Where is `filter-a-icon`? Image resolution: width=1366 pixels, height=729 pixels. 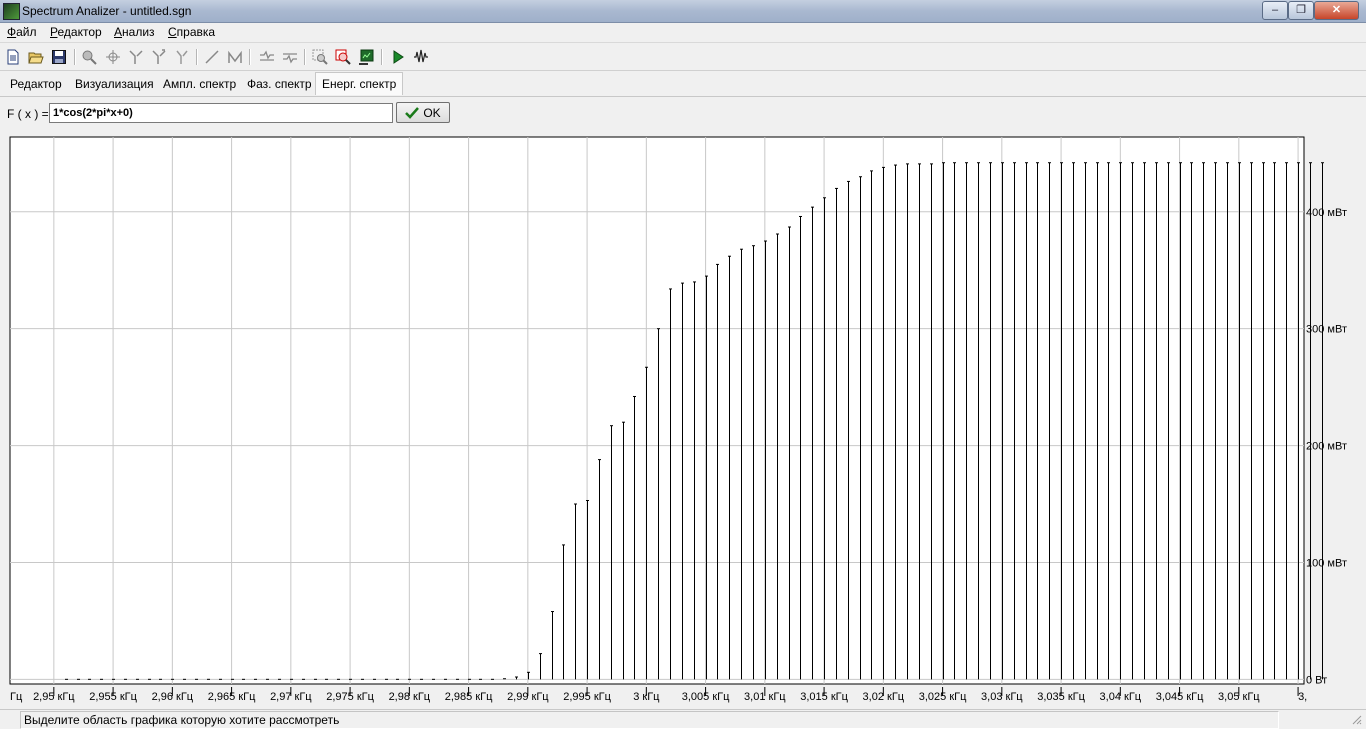 filter-a-icon is located at coordinates (267, 55).